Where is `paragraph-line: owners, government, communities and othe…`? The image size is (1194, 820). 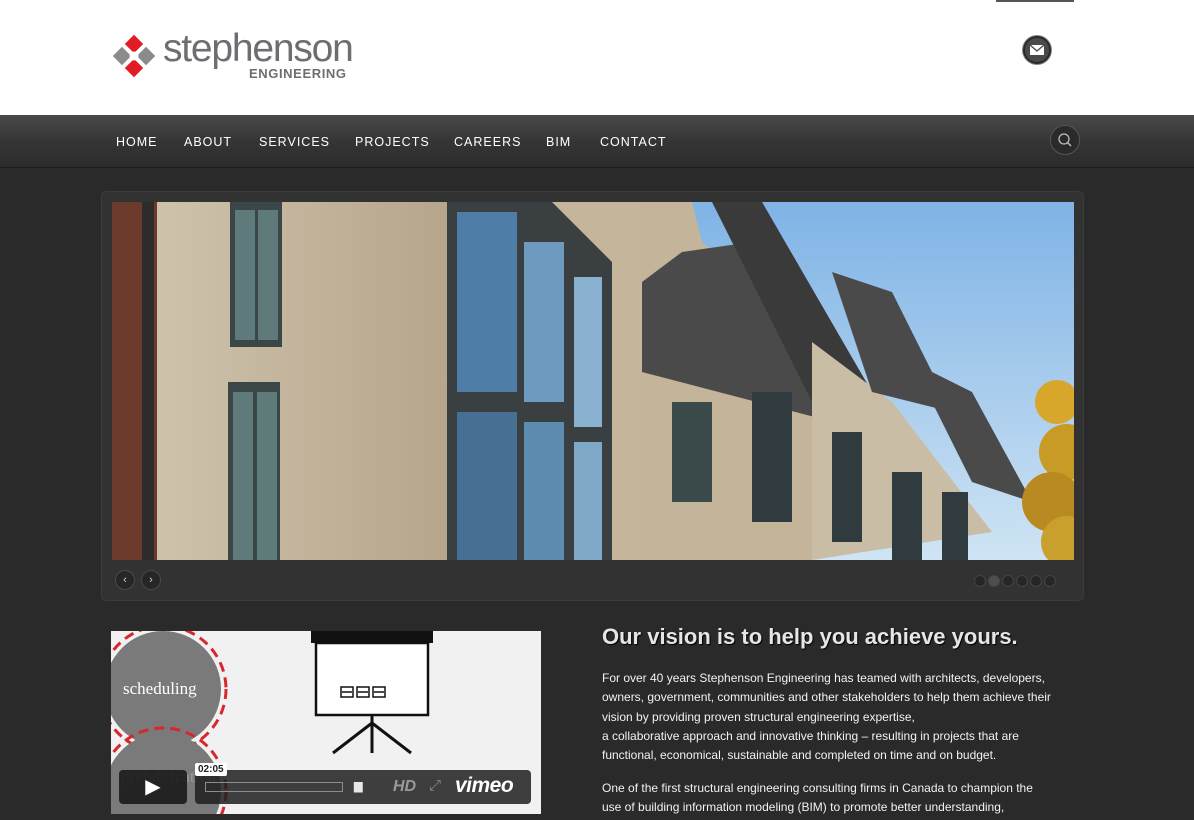
paragraph-line: owners, government, communities and othe… is located at coordinates (826, 697).